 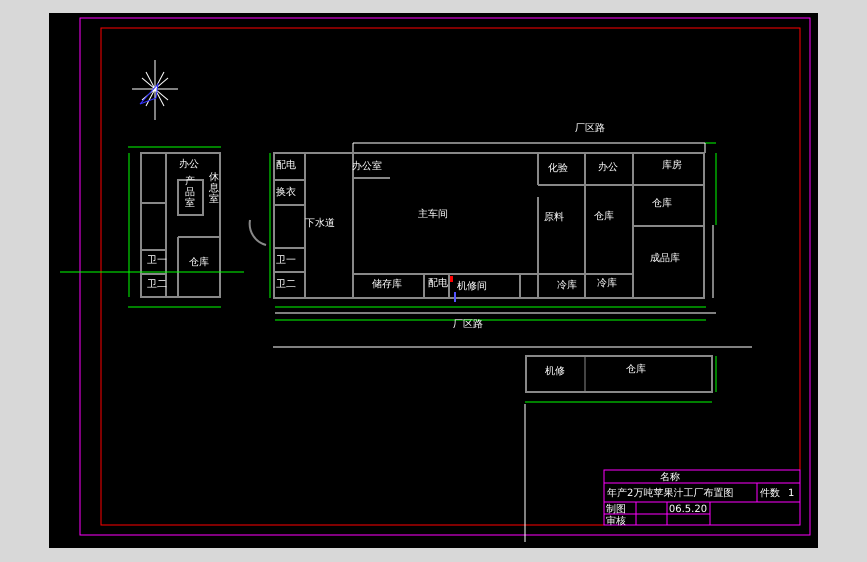 What do you see at coordinates (558, 168) in the screenshot?
I see `room-label: 化验` at bounding box center [558, 168].